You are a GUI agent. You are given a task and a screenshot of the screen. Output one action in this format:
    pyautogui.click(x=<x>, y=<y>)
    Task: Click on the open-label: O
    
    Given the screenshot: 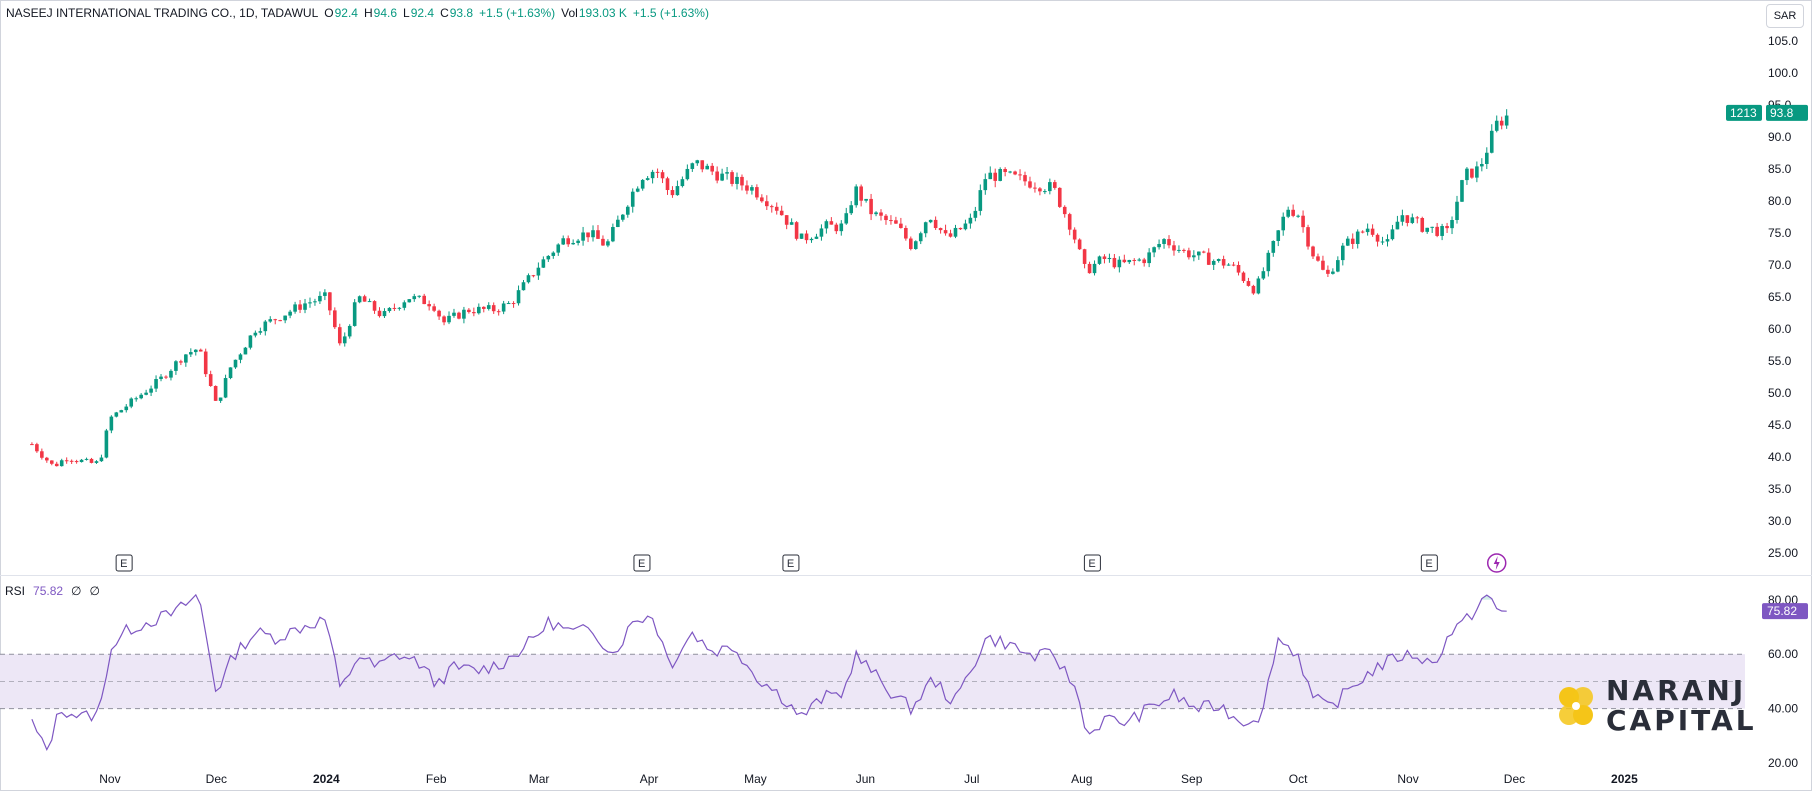 What is the action you would take?
    pyautogui.click(x=329, y=13)
    